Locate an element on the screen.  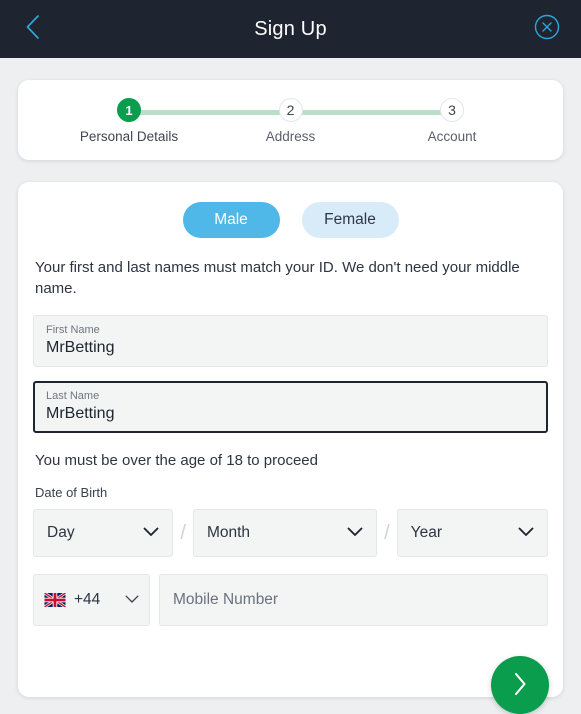
dob-day-select: Day is located at coordinates (103, 533).